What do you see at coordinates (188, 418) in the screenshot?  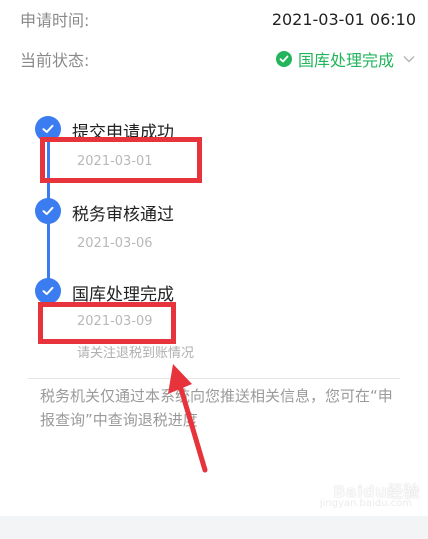 I see `arrow-annotation-icon` at bounding box center [188, 418].